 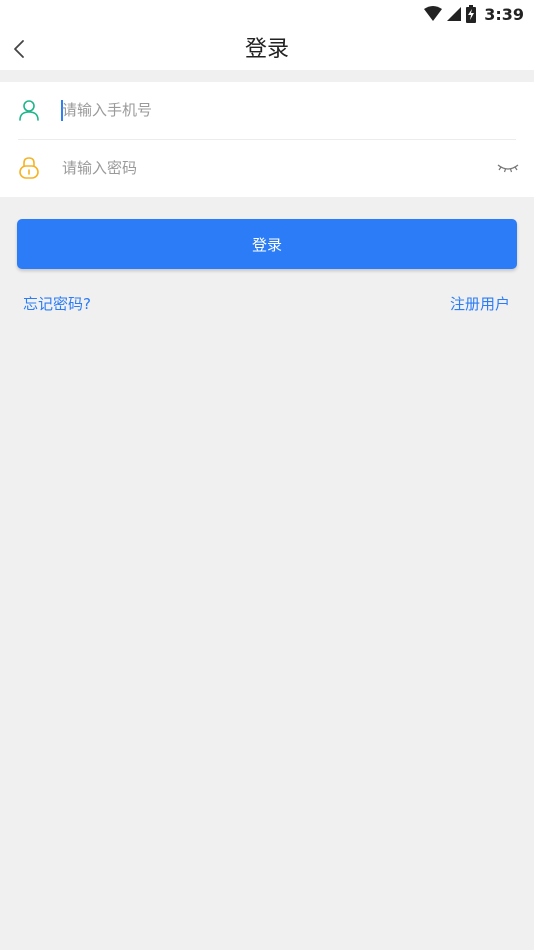 I want to click on login-form, so click(x=267, y=139).